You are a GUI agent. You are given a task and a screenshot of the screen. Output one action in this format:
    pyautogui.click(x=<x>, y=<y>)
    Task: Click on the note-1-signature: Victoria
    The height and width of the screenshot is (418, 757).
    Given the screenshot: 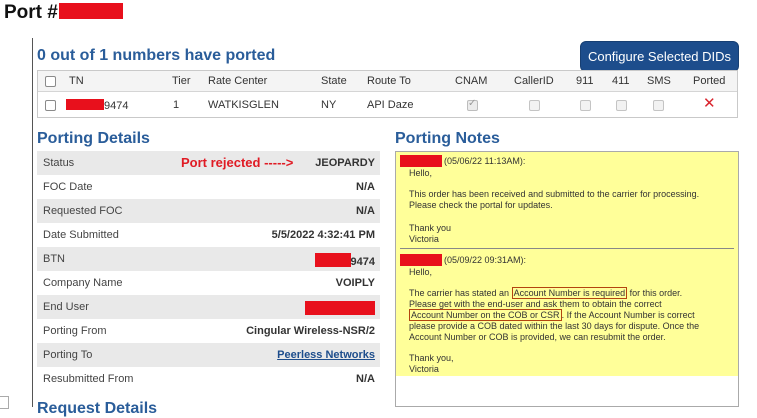 What is the action you would take?
    pyautogui.click(x=424, y=239)
    